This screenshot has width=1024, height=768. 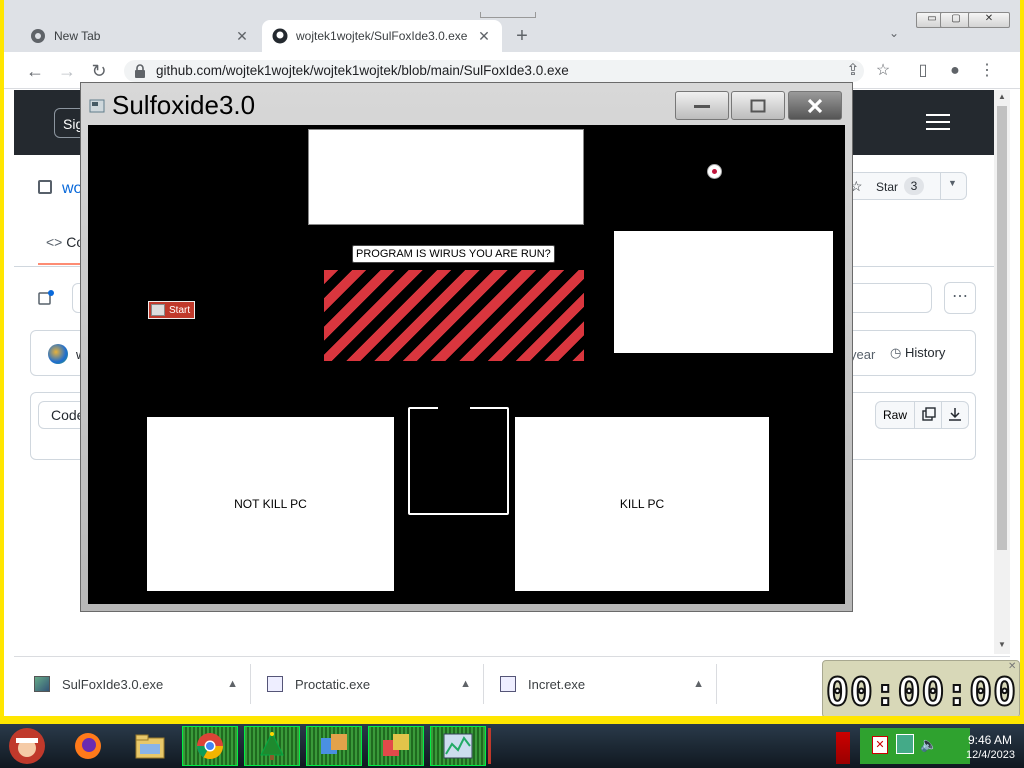 I want to click on minimize-button, so click(x=702, y=105).